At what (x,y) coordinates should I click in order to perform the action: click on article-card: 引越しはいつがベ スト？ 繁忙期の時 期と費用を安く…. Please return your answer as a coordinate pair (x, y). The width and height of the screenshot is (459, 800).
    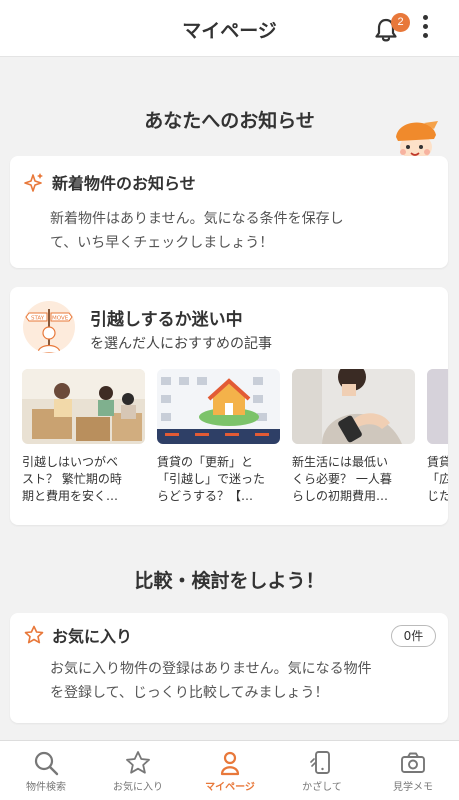
    Looking at the image, I should click on (83, 437).